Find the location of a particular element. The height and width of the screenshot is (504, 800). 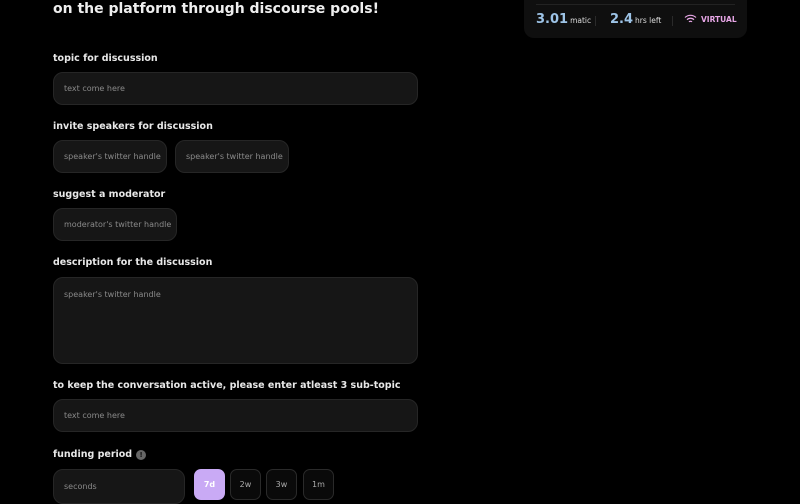

moderator-input: moderator's twitter handle is located at coordinates (115, 224).